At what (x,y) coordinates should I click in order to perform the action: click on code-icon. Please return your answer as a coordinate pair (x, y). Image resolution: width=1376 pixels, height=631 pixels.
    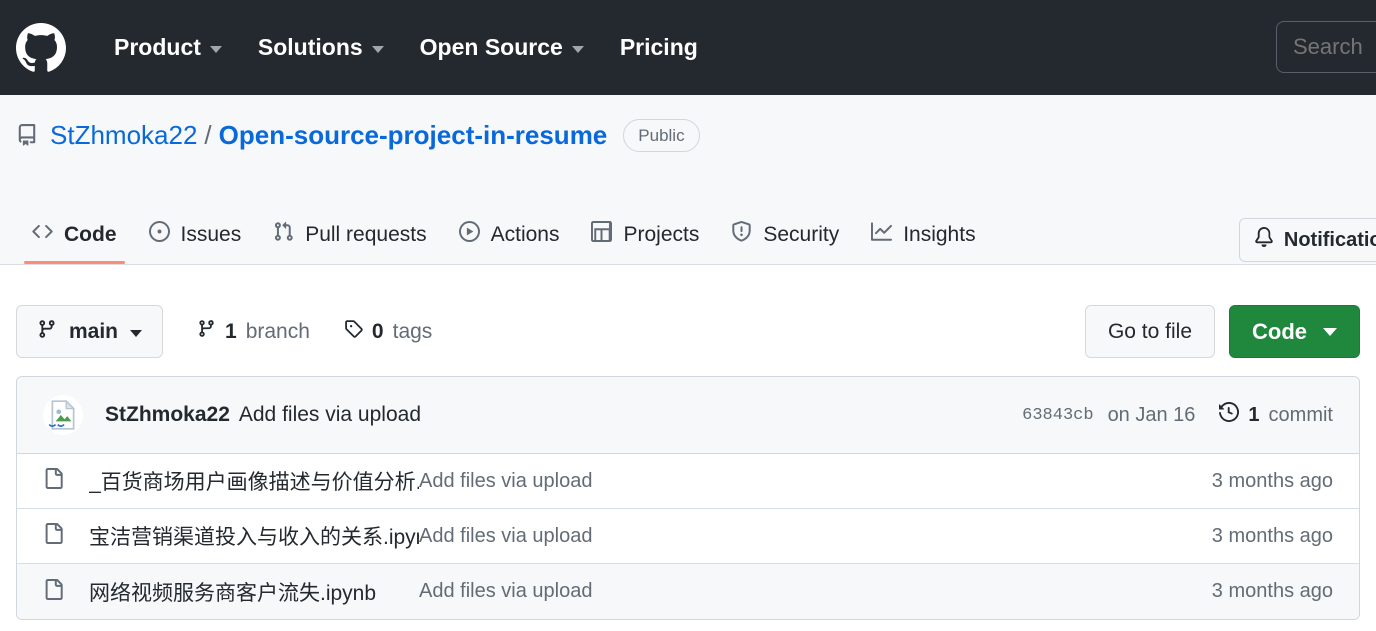
    Looking at the image, I should click on (42, 234).